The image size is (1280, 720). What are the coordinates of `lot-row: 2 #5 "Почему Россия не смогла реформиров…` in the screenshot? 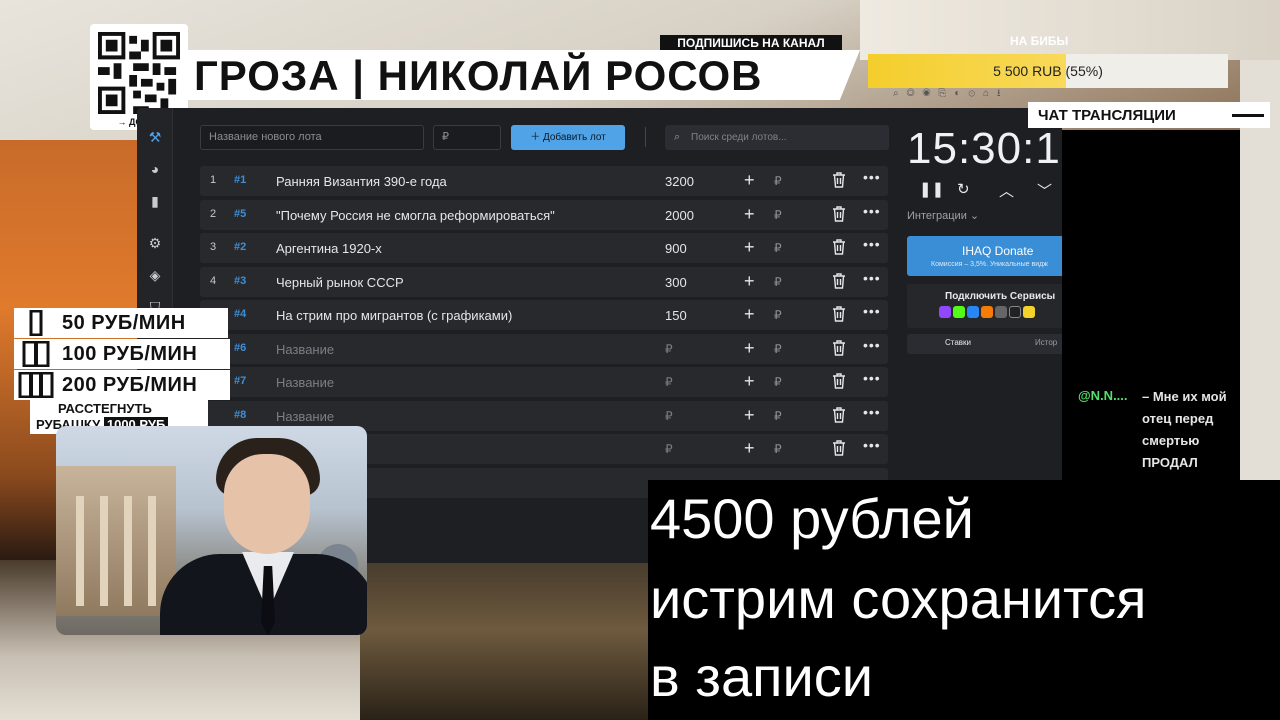 It's located at (544, 214).